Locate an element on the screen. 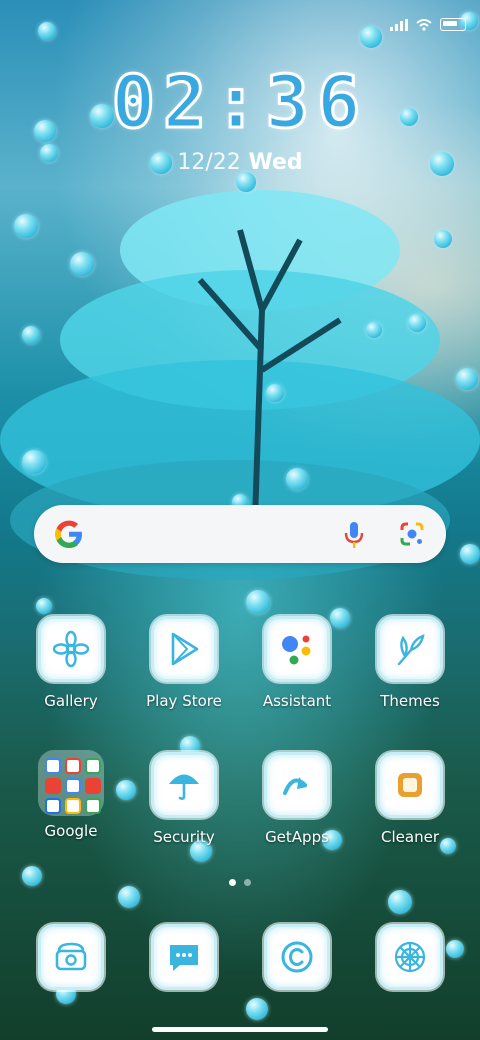  folder-google: Google is located at coordinates (71, 795).